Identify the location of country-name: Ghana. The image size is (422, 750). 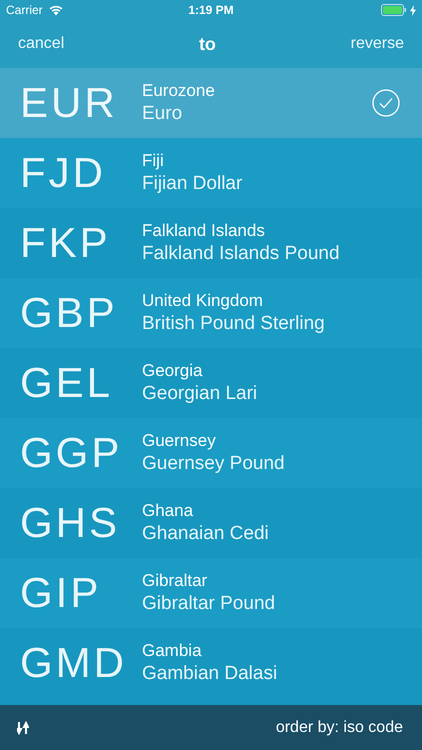
(168, 511).